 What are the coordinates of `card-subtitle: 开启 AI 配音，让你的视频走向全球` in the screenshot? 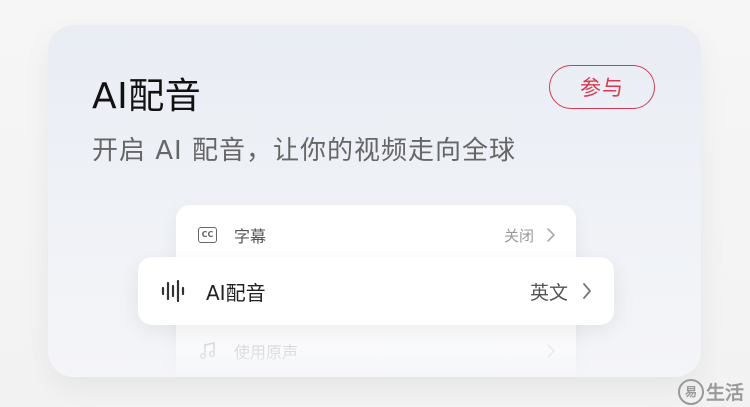 It's located at (304, 151).